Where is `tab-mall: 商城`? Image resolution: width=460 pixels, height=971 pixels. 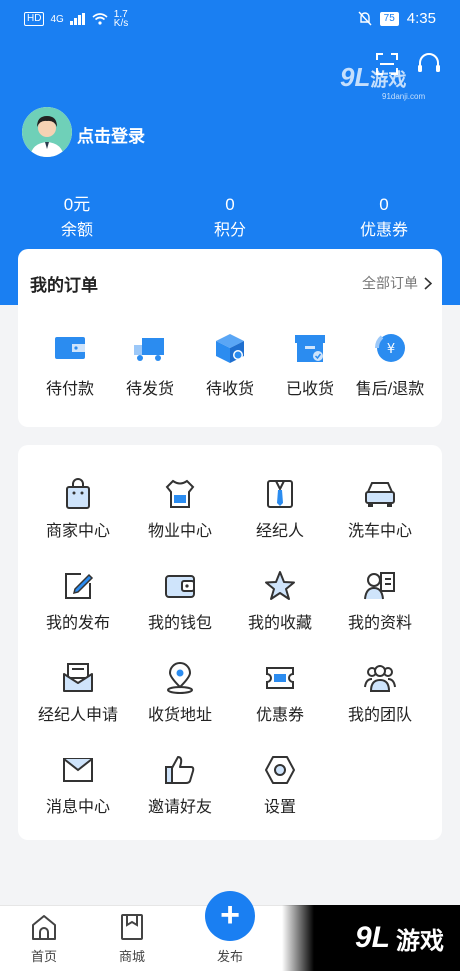 tab-mall: 商城 is located at coordinates (132, 938).